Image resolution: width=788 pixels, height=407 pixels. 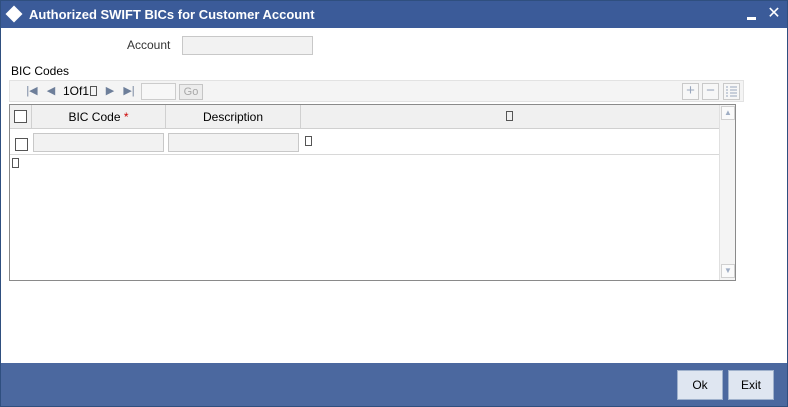 I want to click on header-select-cell, so click(x=21, y=117).